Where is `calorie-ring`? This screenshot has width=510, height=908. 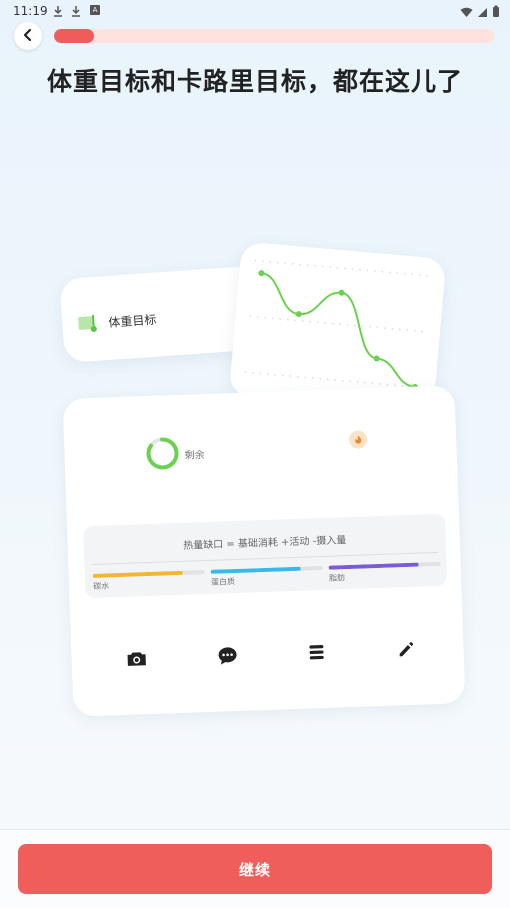 calorie-ring is located at coordinates (162, 455).